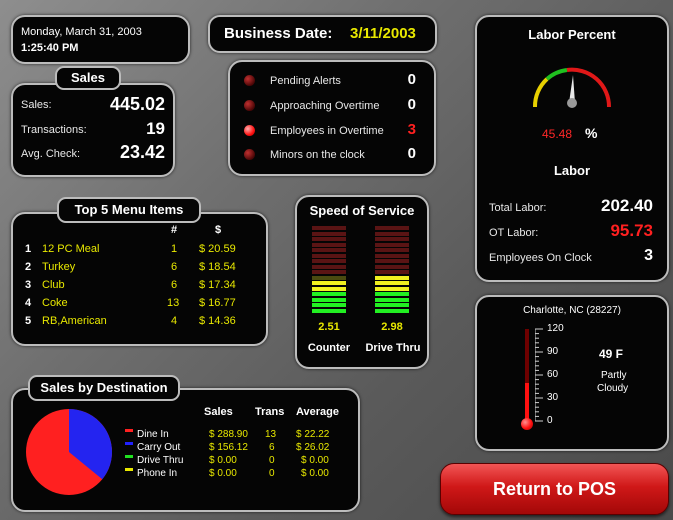  Describe the element at coordinates (28, 321) in the screenshot. I see `menu-item-rank: 5` at that location.